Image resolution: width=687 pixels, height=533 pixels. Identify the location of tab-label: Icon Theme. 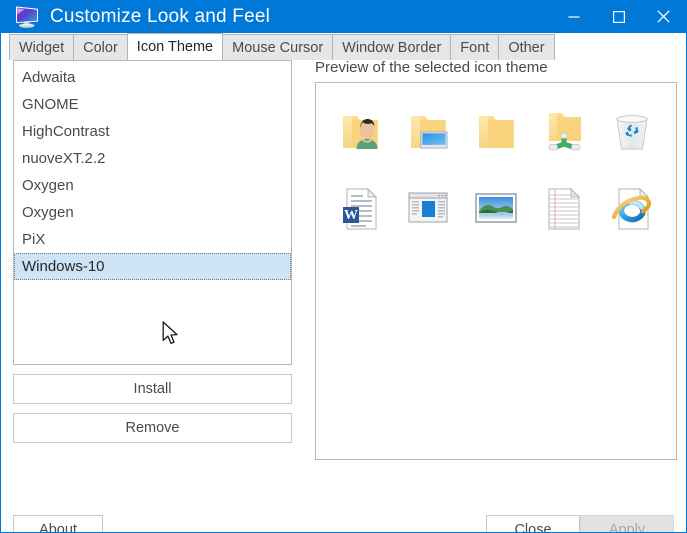
(175, 47).